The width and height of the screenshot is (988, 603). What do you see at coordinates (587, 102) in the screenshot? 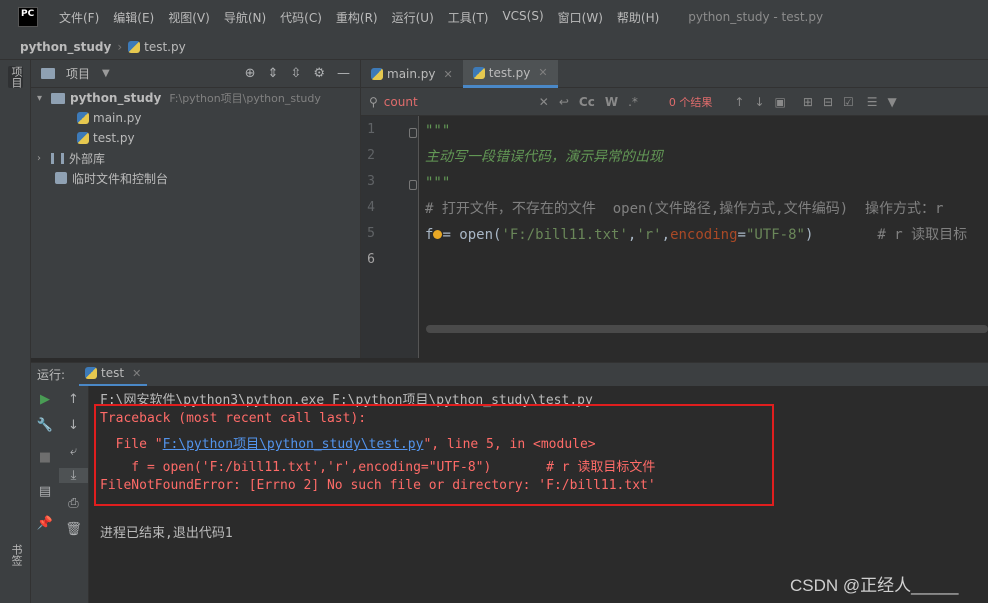
I see `match-case-icon: Cc` at bounding box center [587, 102].